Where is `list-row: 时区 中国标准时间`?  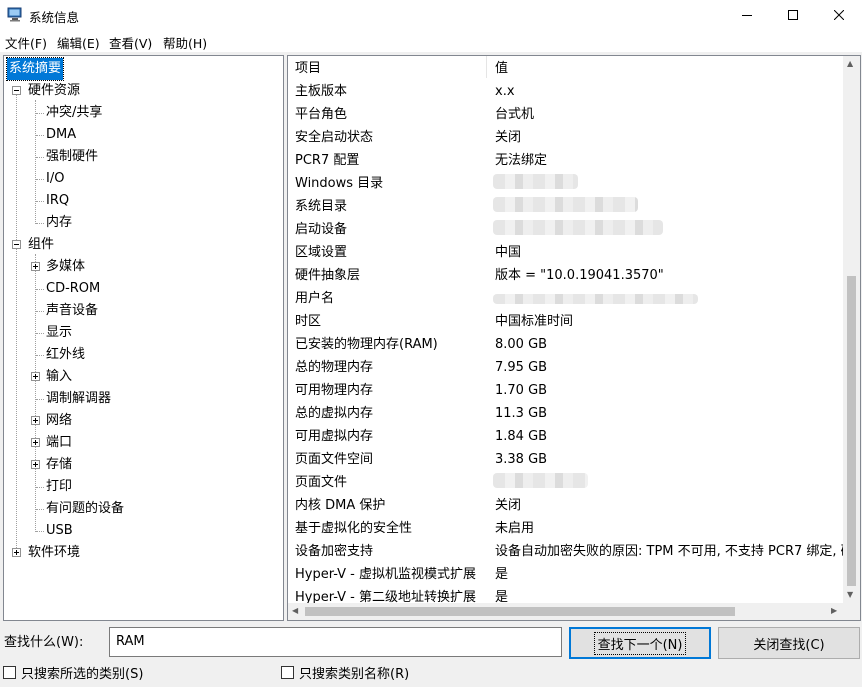
list-row: 时区 中国标准时间 is located at coordinates (566, 321).